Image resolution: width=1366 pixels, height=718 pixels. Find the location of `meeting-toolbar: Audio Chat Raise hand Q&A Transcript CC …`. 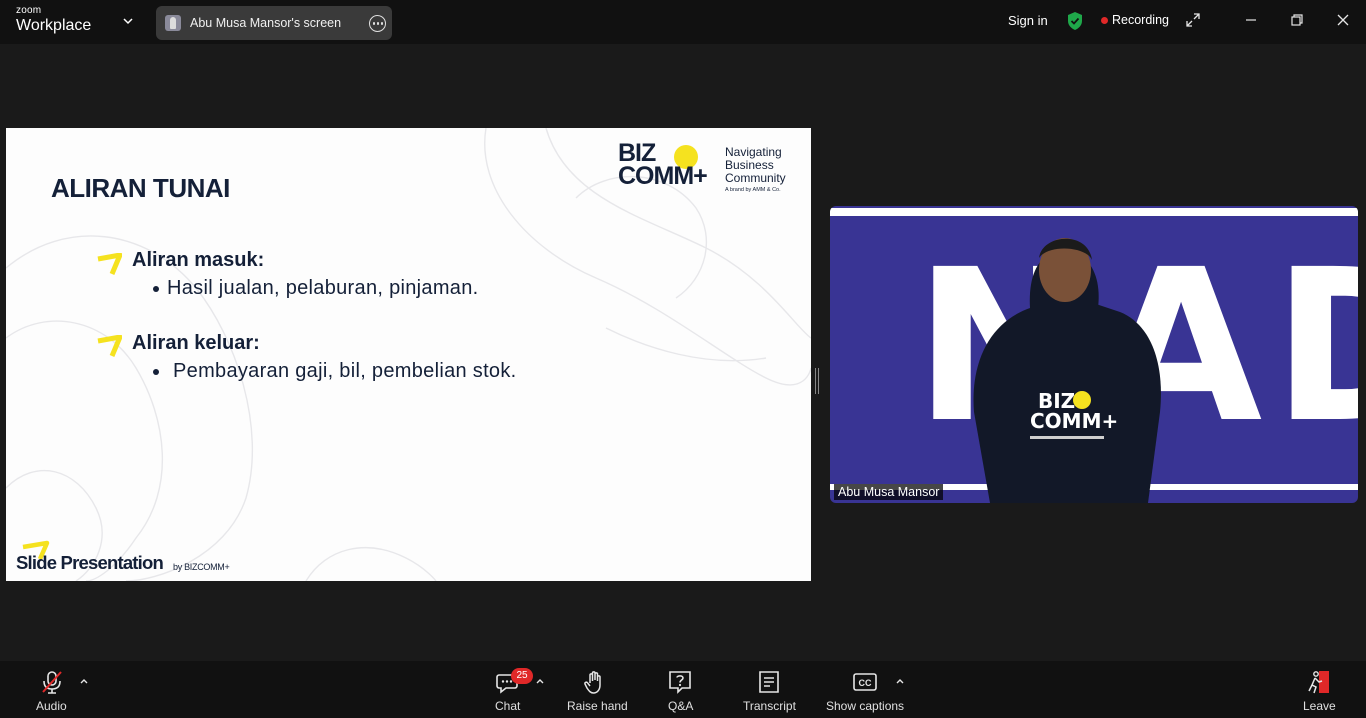

meeting-toolbar: Audio Chat Raise hand Q&A Transcript CC … is located at coordinates (683, 689).